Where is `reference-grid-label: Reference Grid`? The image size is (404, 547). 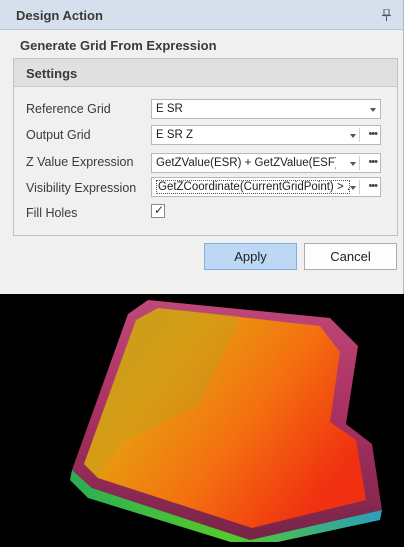 reference-grid-label: Reference Grid is located at coordinates (68, 109).